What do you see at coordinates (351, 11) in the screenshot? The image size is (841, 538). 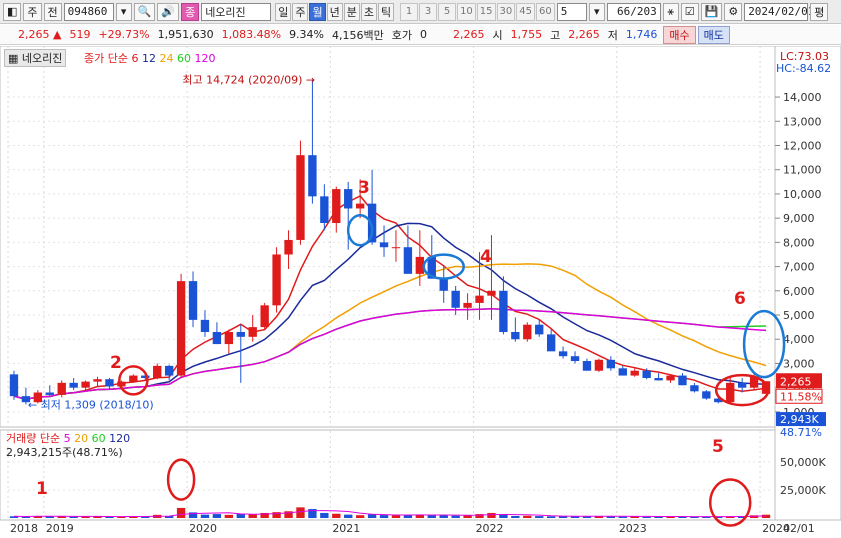 I see `period-tab-4: 분` at bounding box center [351, 11].